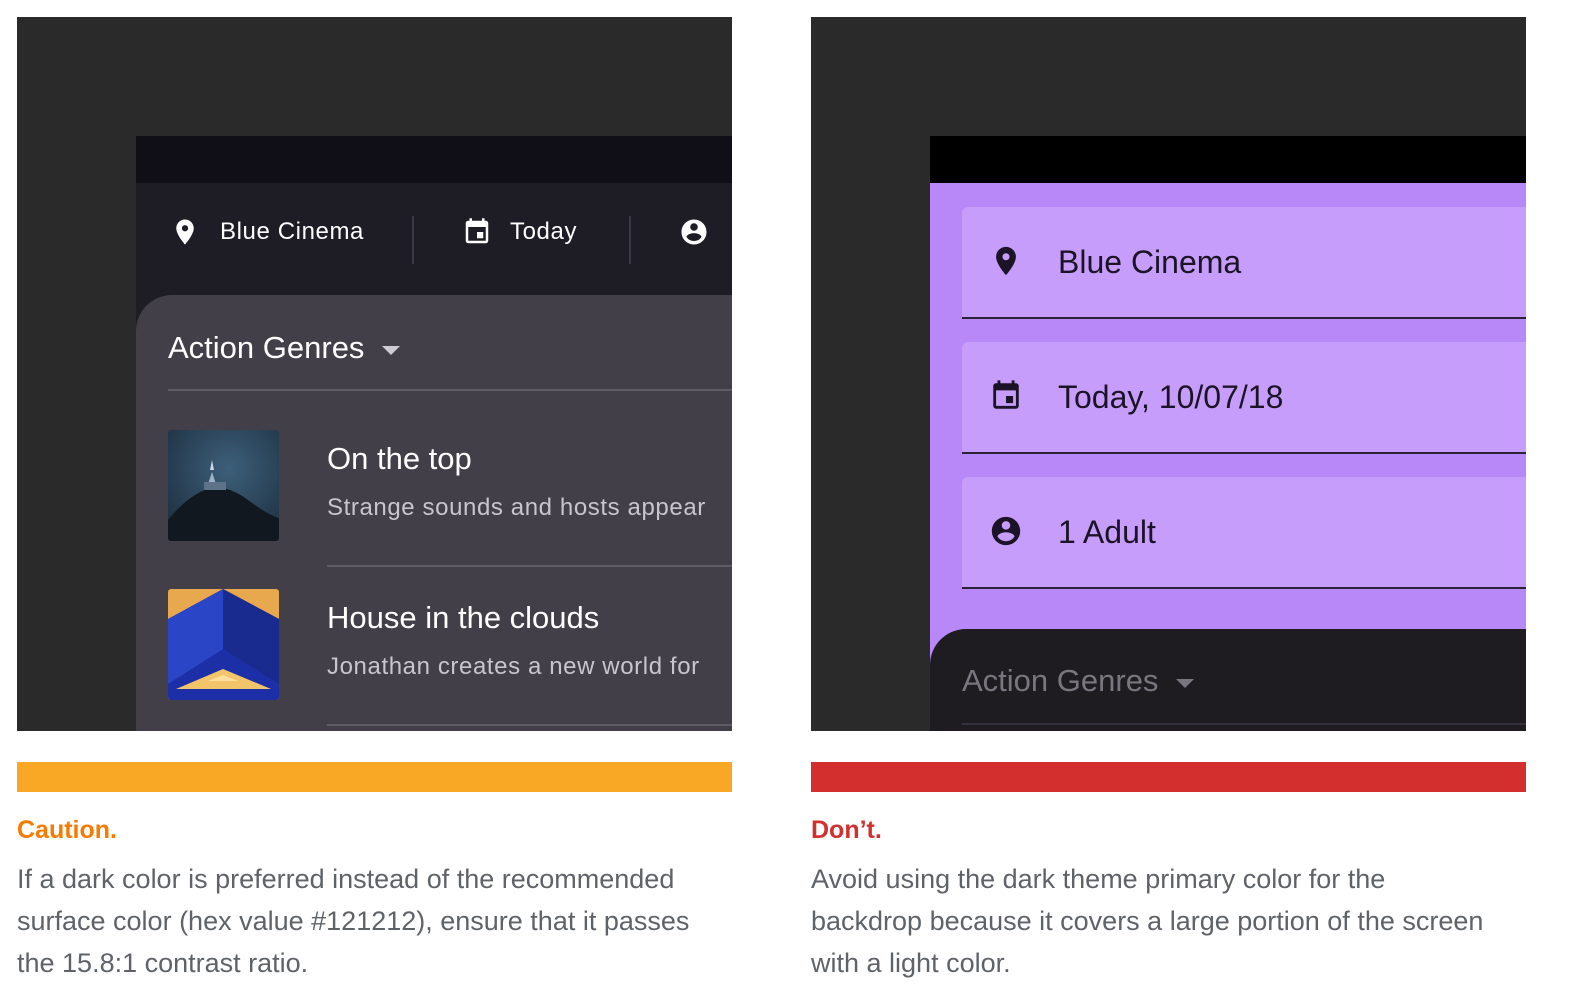  What do you see at coordinates (163, 963) in the screenshot?
I see `caution-text-line: the 15.8:1 contrast ratio.` at bounding box center [163, 963].